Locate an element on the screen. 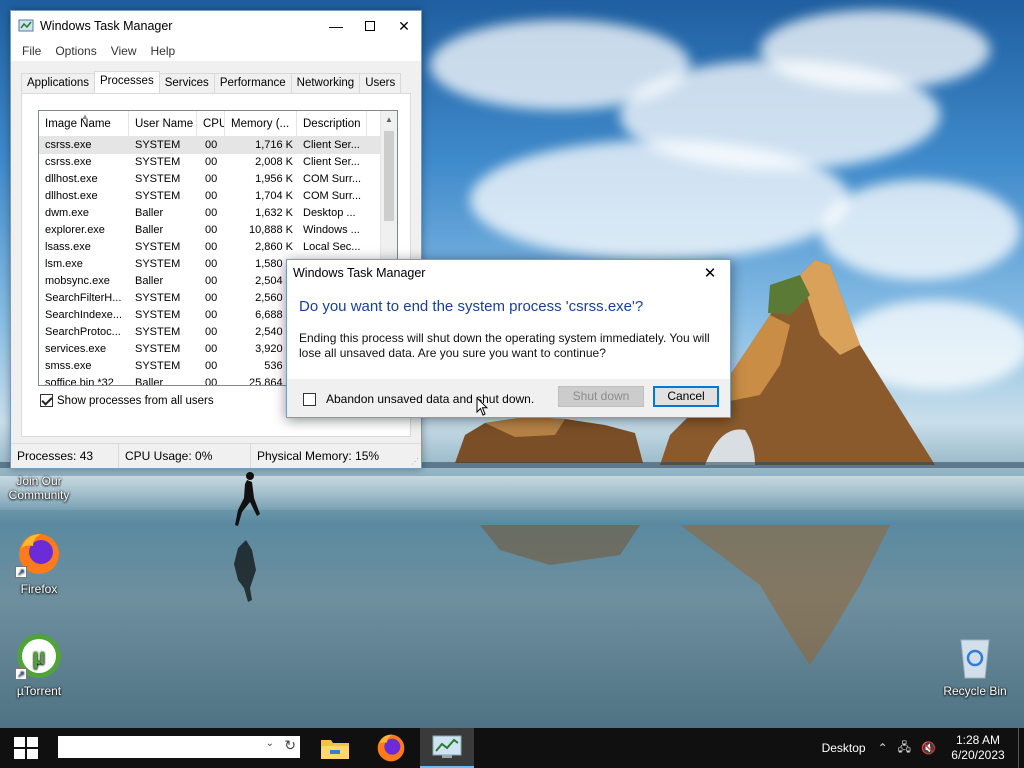  menu-file: File is located at coordinates (31, 51).